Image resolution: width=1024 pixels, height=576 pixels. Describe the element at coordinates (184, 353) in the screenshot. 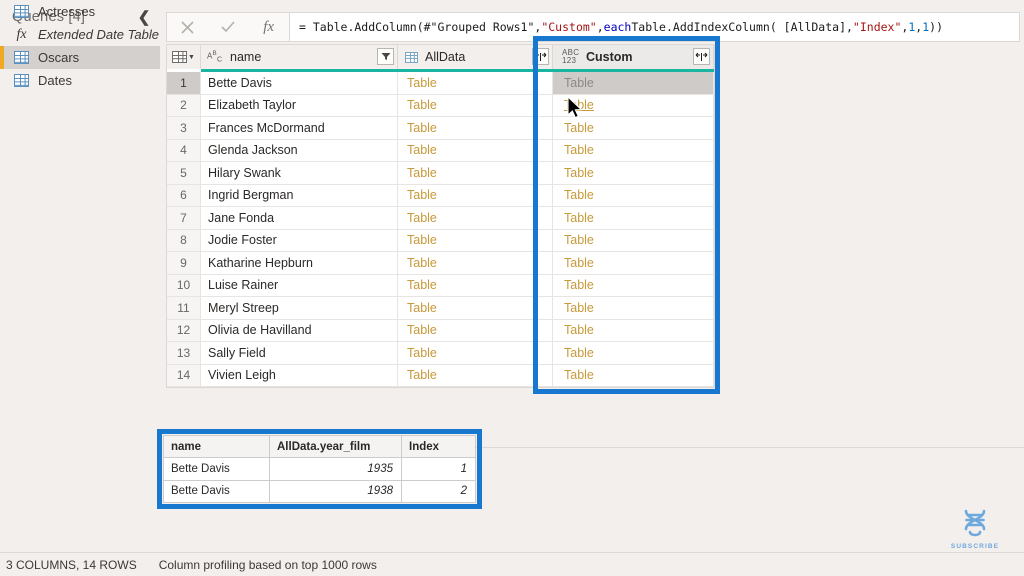

I see `row-number: 13` at that location.